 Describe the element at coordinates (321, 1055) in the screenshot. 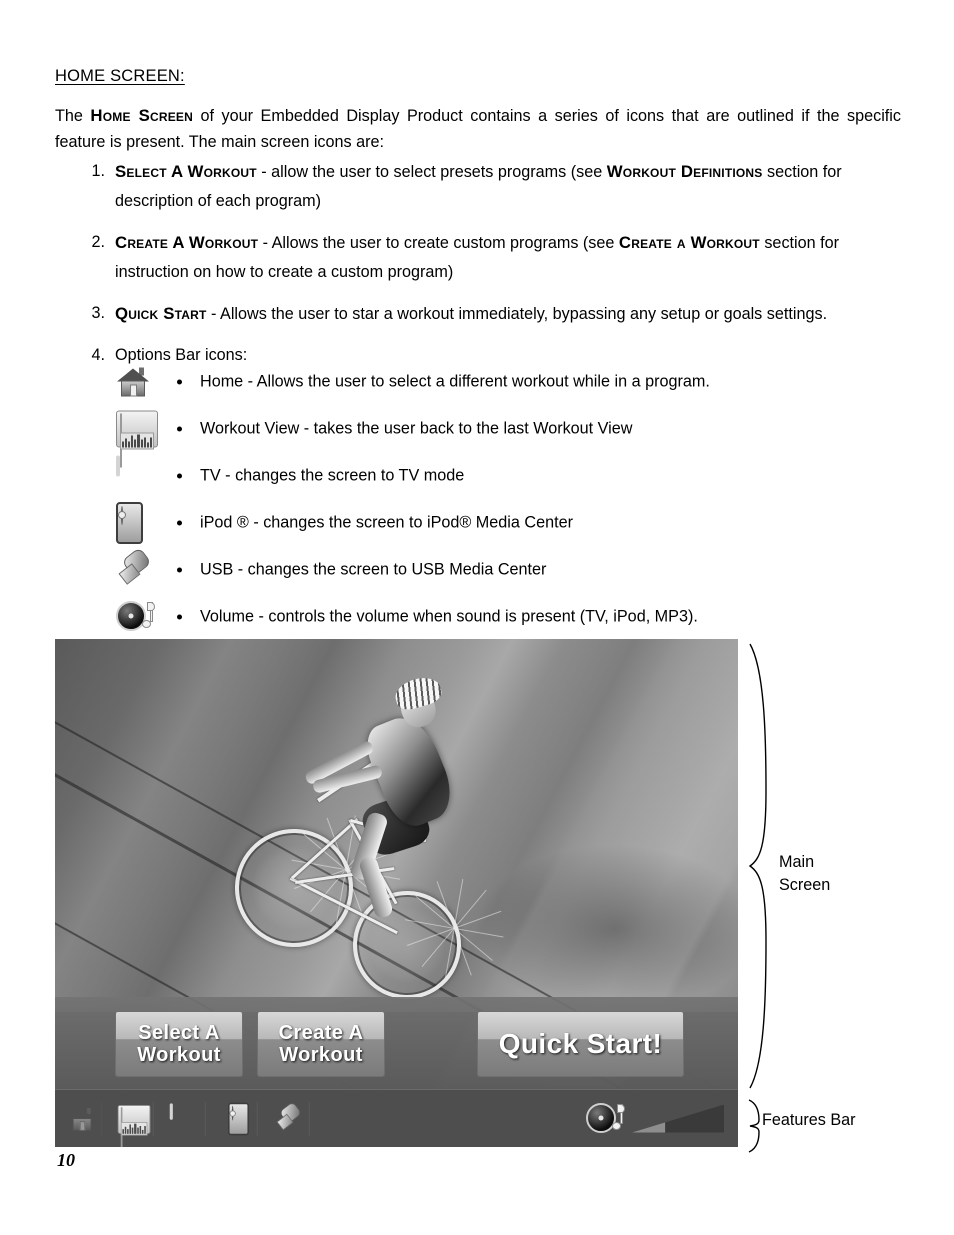

I see `create-workout-line2: Workout` at that location.